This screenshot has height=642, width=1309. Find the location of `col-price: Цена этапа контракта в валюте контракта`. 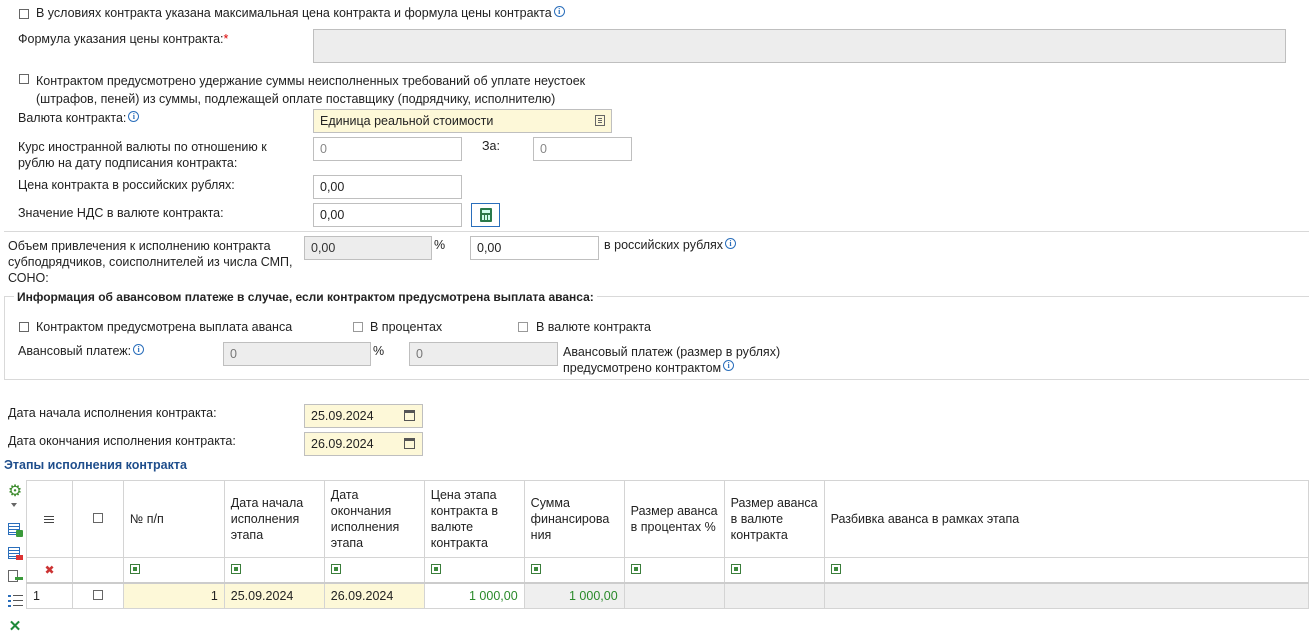

col-price: Цена этапа контракта в валюте контракта is located at coordinates (474, 519).